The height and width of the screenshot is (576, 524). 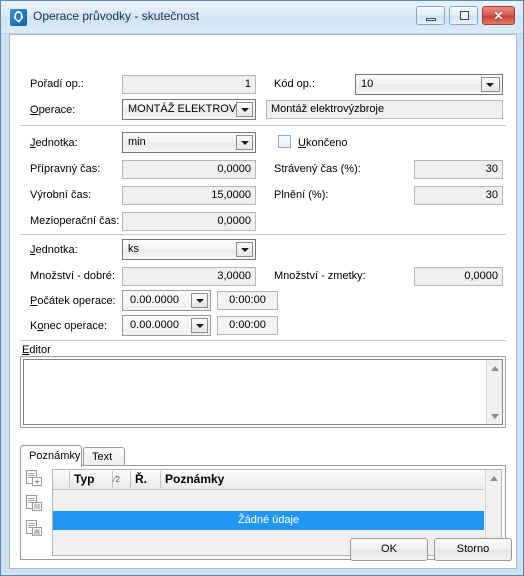 What do you see at coordinates (268, 520) in the screenshot?
I see `grid-empty-row: Žádné údaje` at bounding box center [268, 520].